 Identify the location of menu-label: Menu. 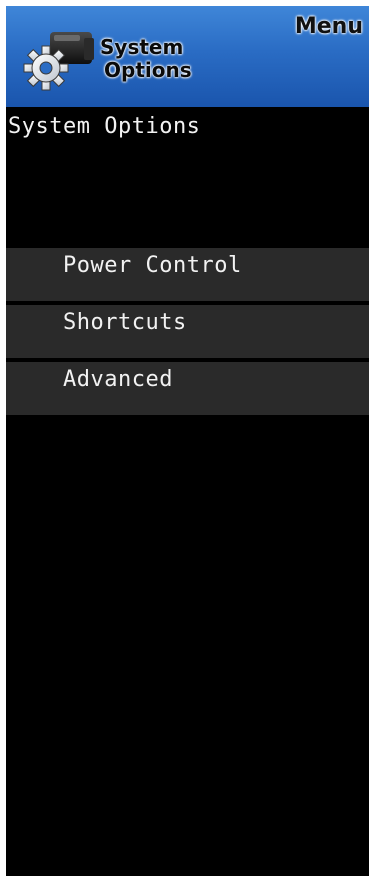
(328, 26).